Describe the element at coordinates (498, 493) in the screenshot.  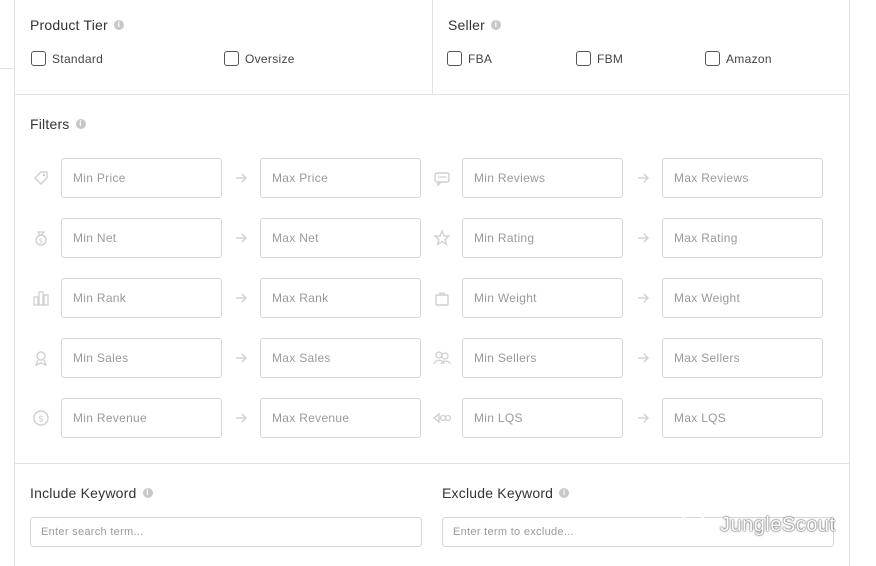
I see `exclude-keyword-label: Exclude Keyword` at that location.